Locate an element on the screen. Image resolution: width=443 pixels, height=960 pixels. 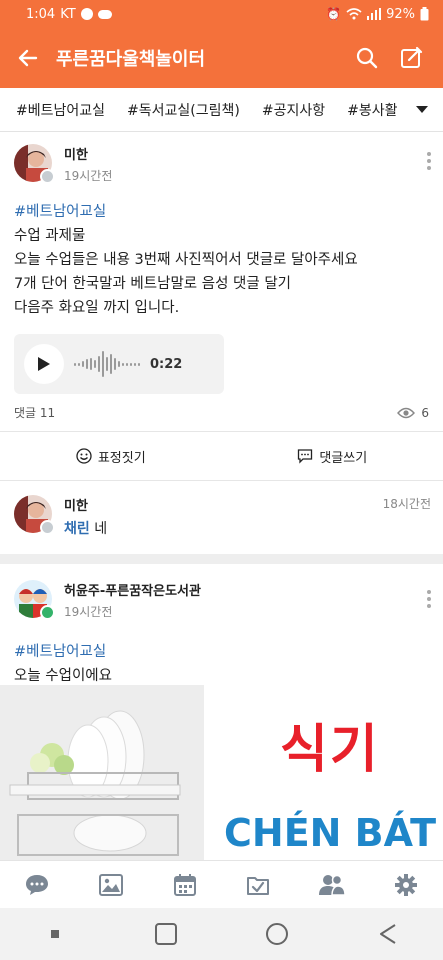
chat-icon is located at coordinates (37, 885).